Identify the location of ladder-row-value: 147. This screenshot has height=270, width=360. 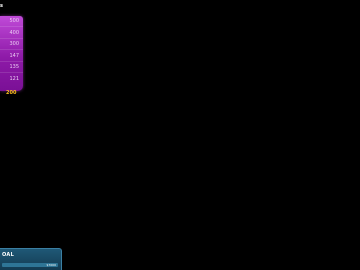
(14, 56).